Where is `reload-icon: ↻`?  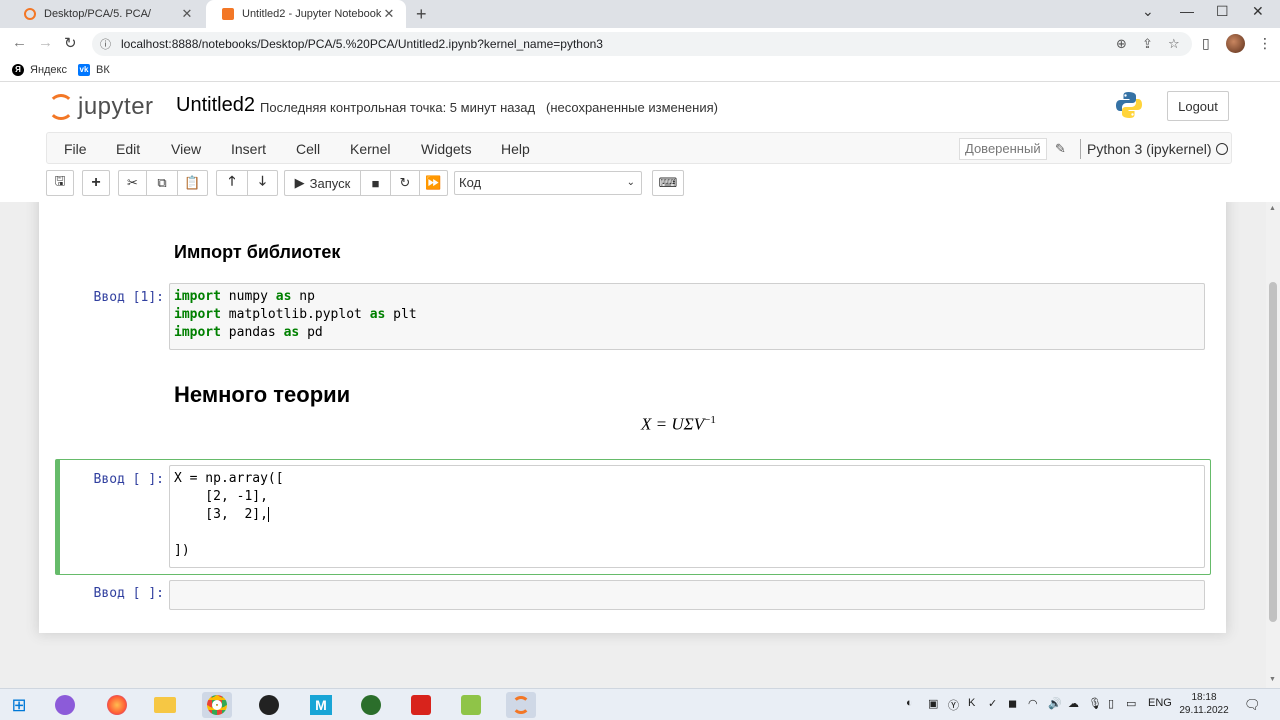 reload-icon: ↻ is located at coordinates (70, 43).